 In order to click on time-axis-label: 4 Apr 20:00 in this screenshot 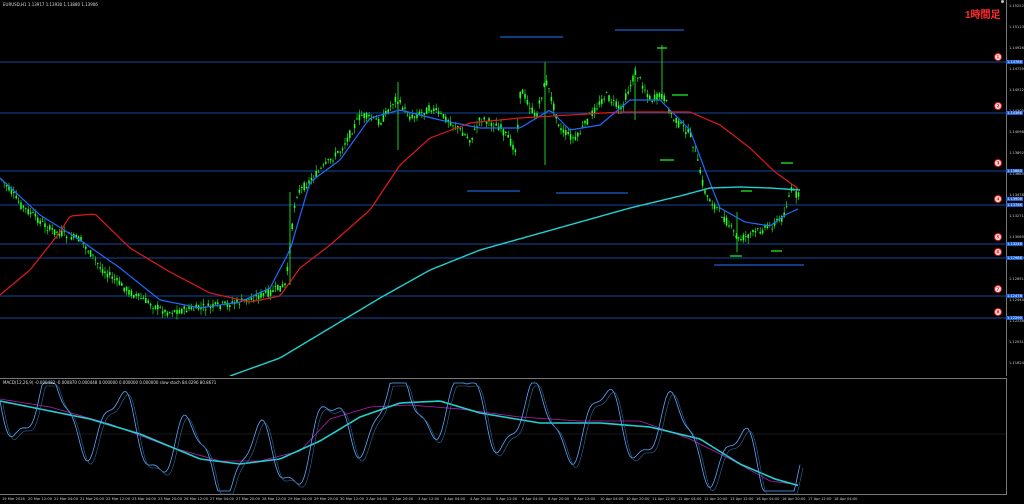, I will do `click(481, 499)`.